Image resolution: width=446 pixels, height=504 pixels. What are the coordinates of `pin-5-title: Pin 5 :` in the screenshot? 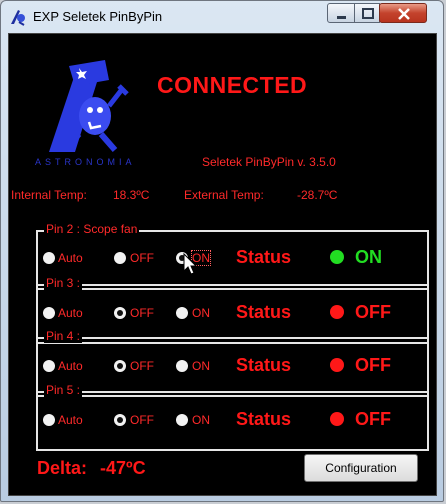 It's located at (63, 390).